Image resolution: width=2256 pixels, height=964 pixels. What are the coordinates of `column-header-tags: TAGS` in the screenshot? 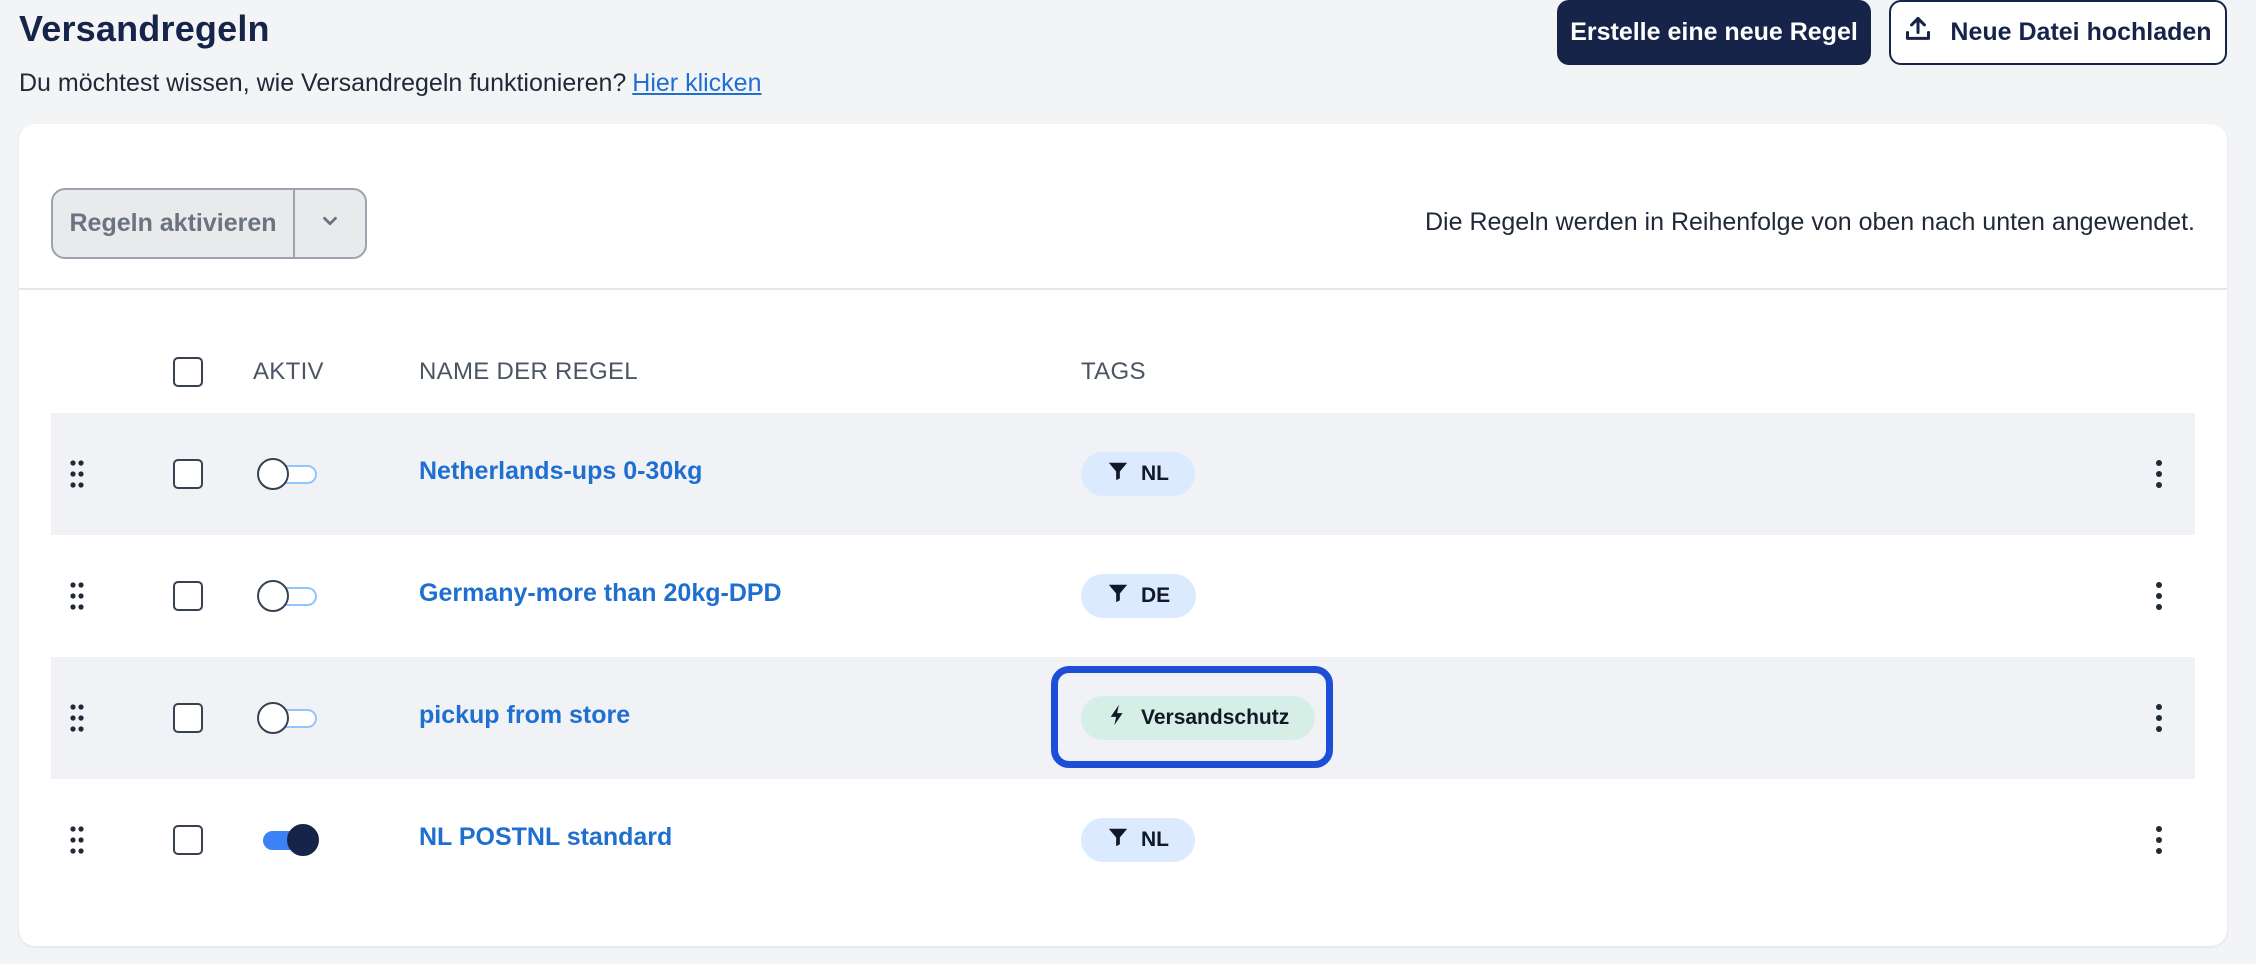 It's located at (1113, 371).